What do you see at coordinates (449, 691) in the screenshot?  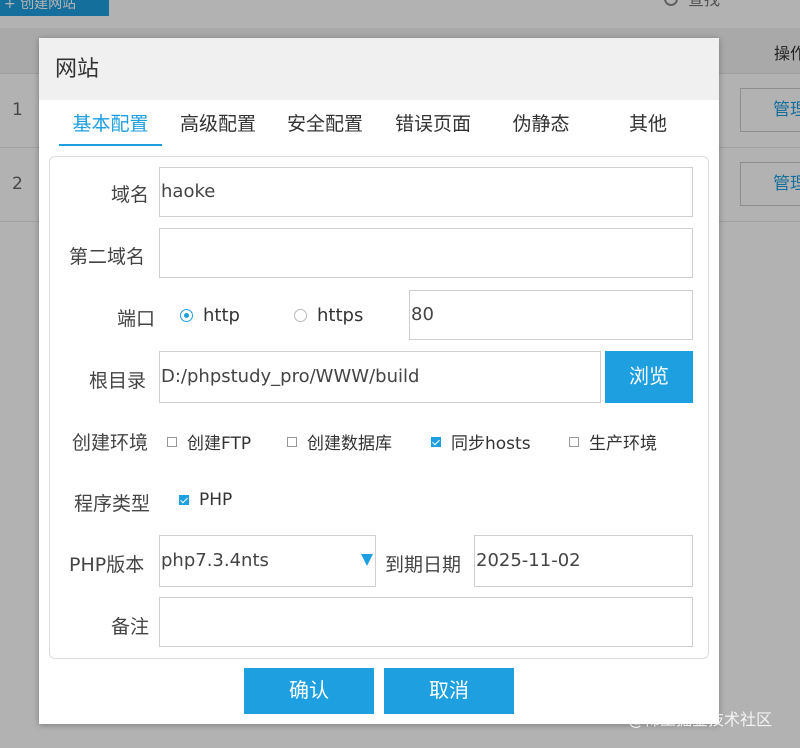 I see `cancel-button: 取消` at bounding box center [449, 691].